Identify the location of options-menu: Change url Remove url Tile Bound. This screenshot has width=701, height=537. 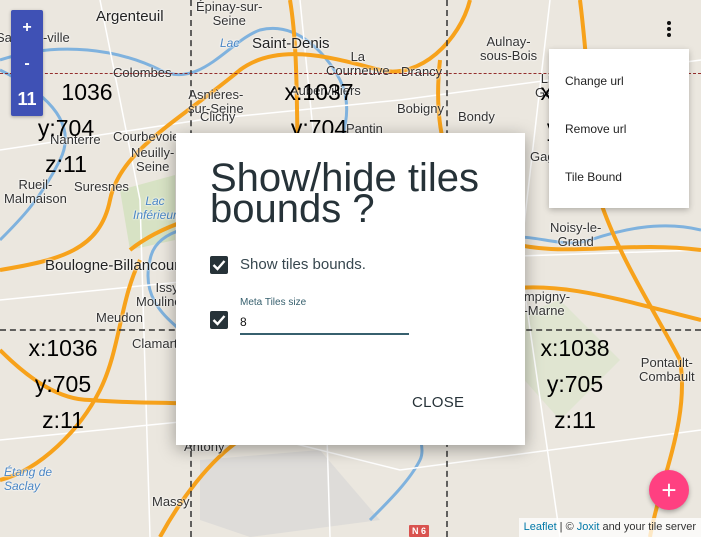
(619, 128).